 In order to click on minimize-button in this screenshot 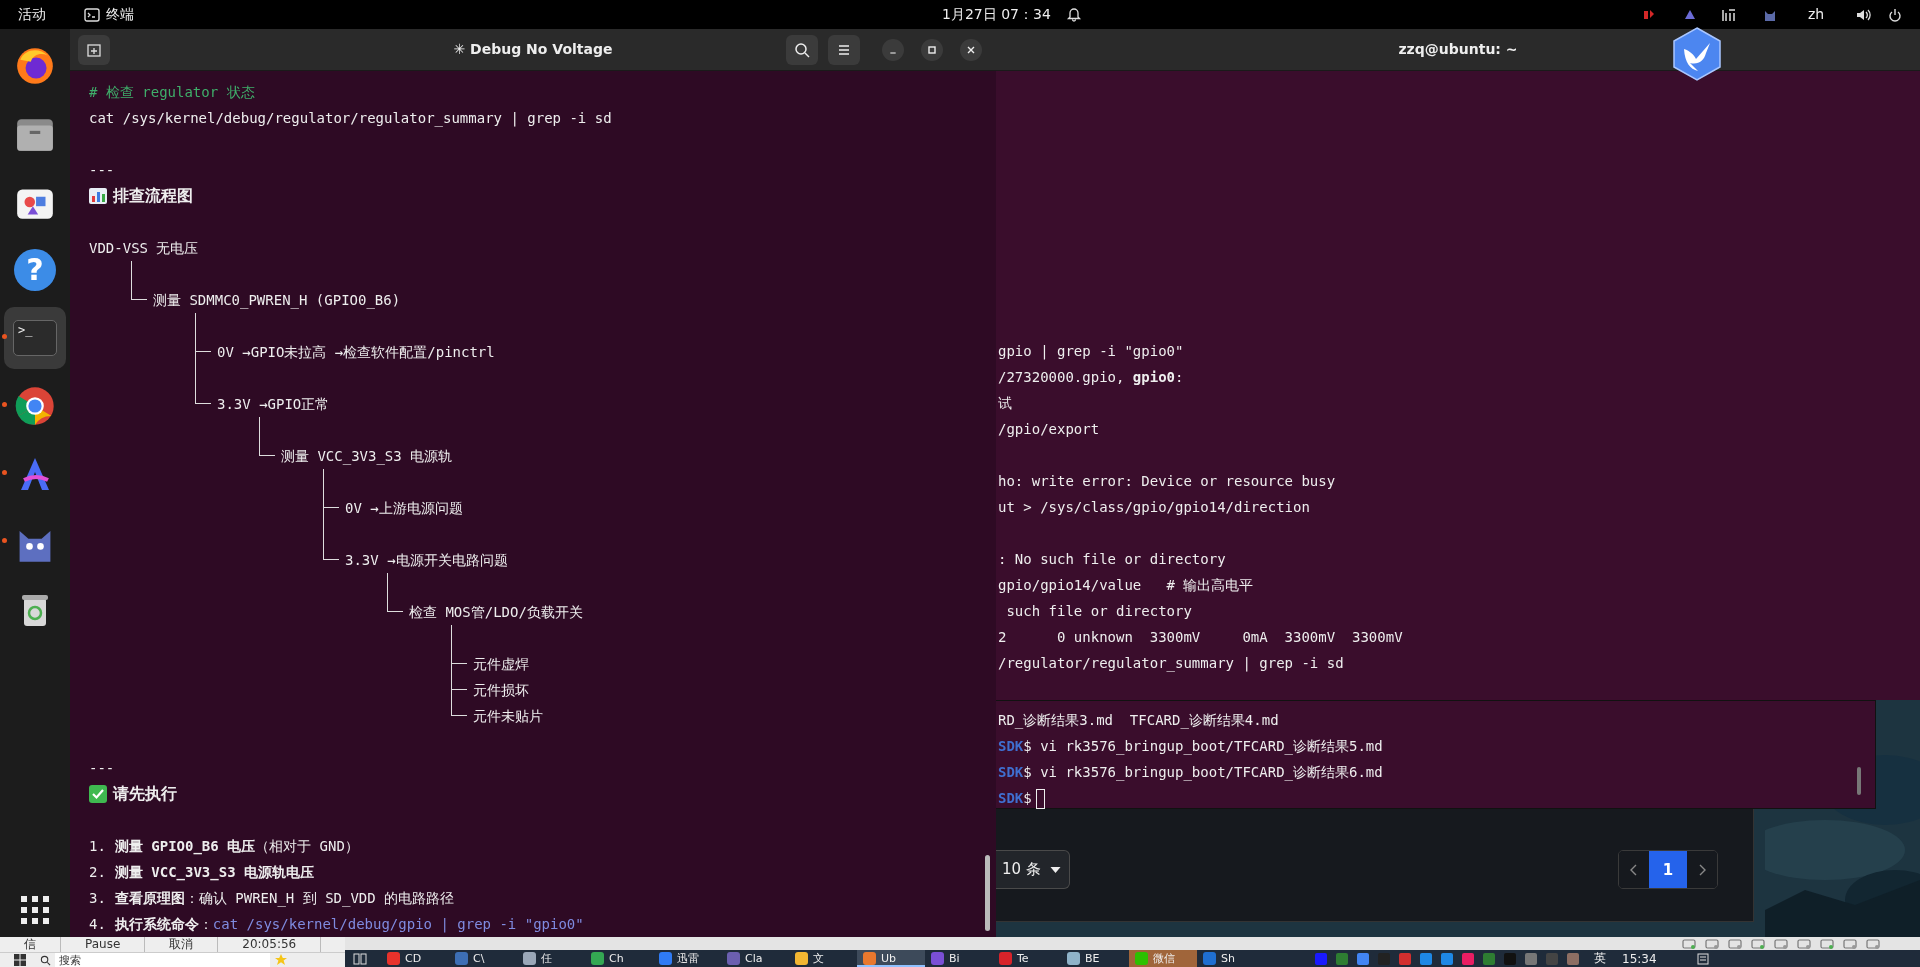, I will do `click(893, 50)`.